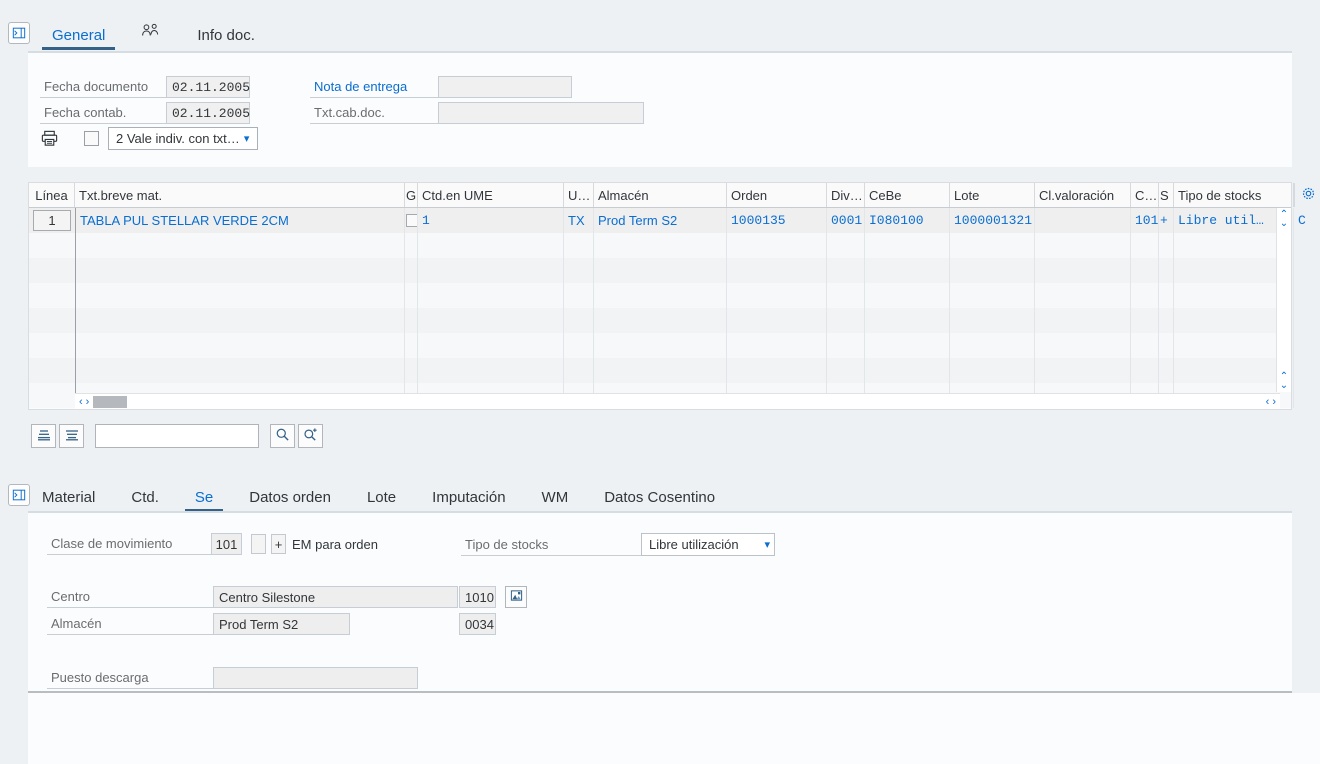 The image size is (1320, 764). What do you see at coordinates (907, 195) in the screenshot?
I see `col-cebe: CeBe` at bounding box center [907, 195].